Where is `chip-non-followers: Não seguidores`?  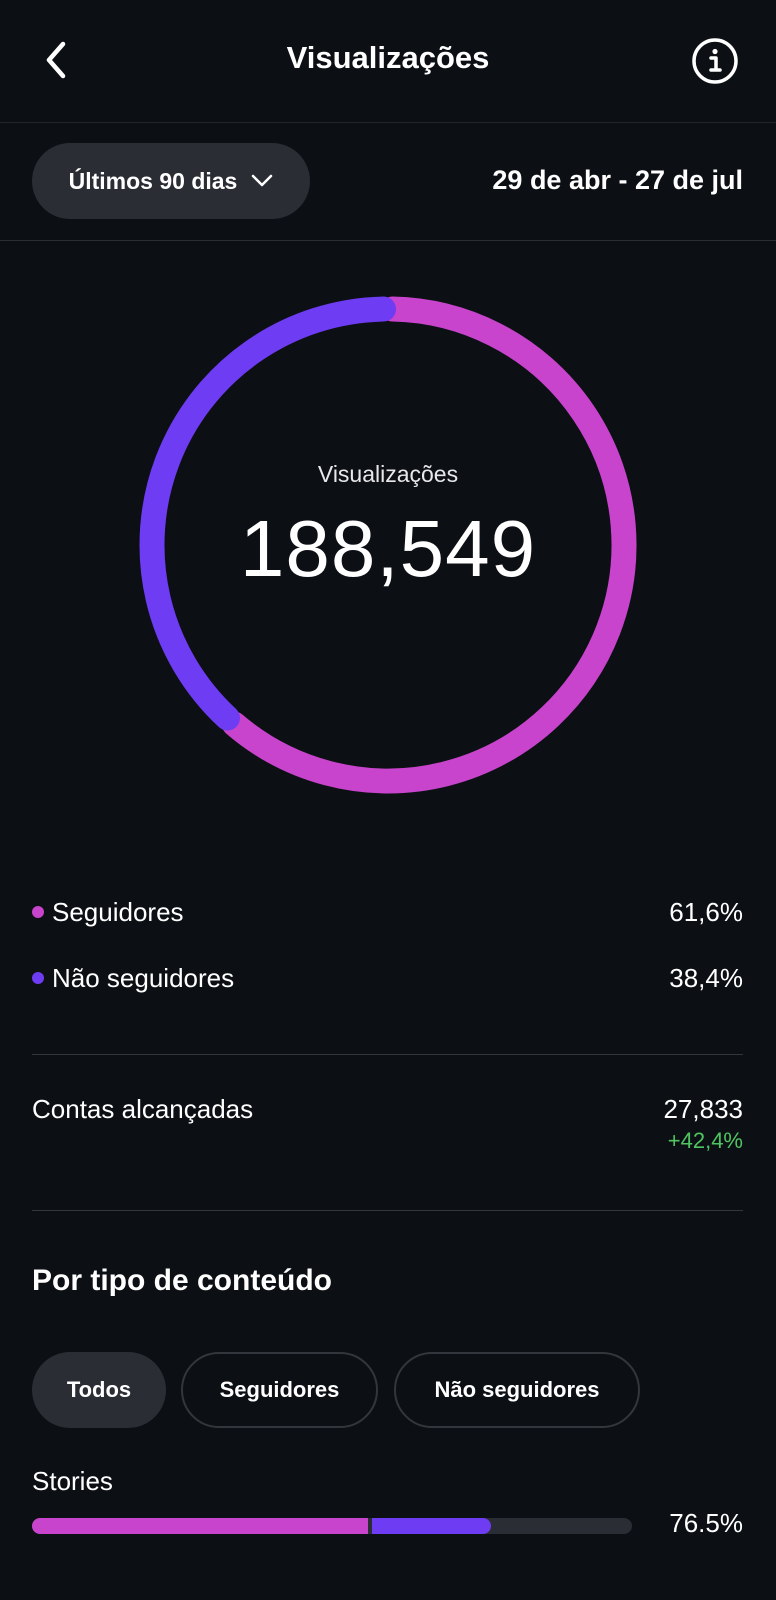
chip-non-followers: Não seguidores is located at coordinates (517, 1390).